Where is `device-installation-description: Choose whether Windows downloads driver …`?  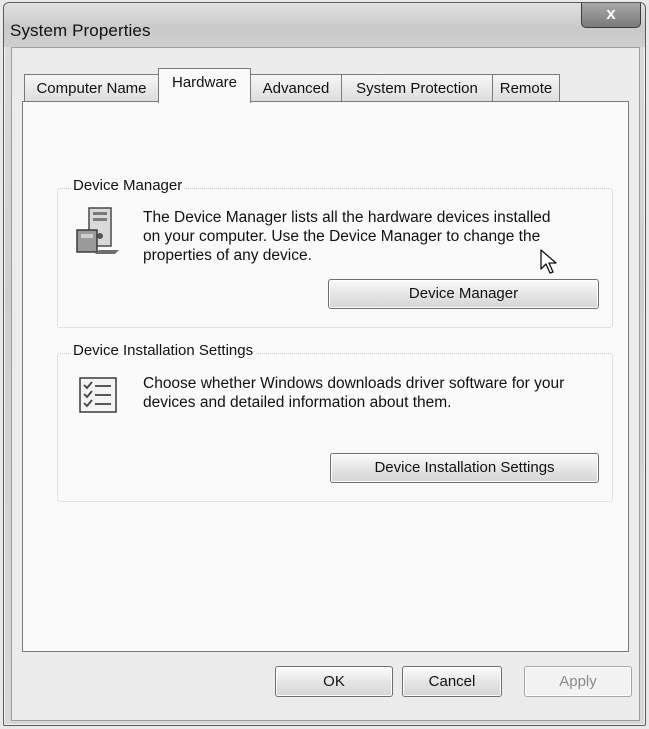 device-installation-description: Choose whether Windows downloads driver … is located at coordinates (353, 393).